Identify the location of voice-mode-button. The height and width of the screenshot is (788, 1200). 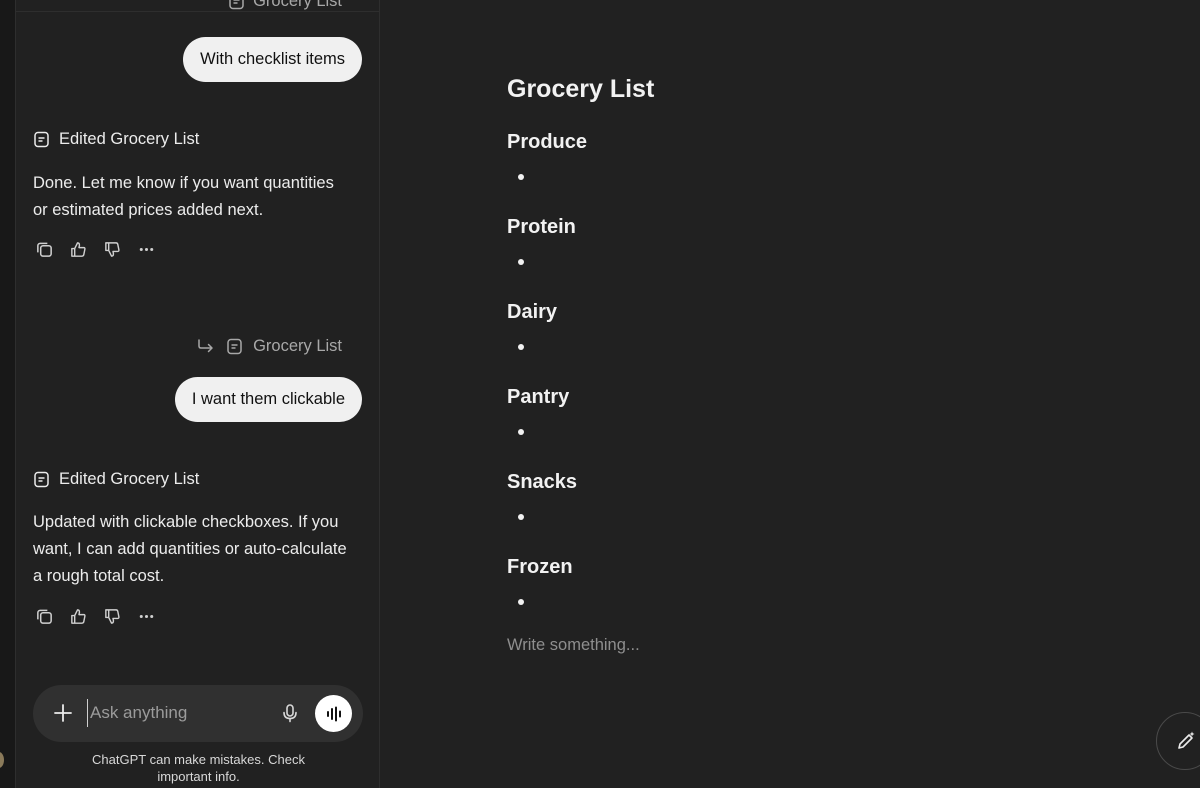
(333, 713).